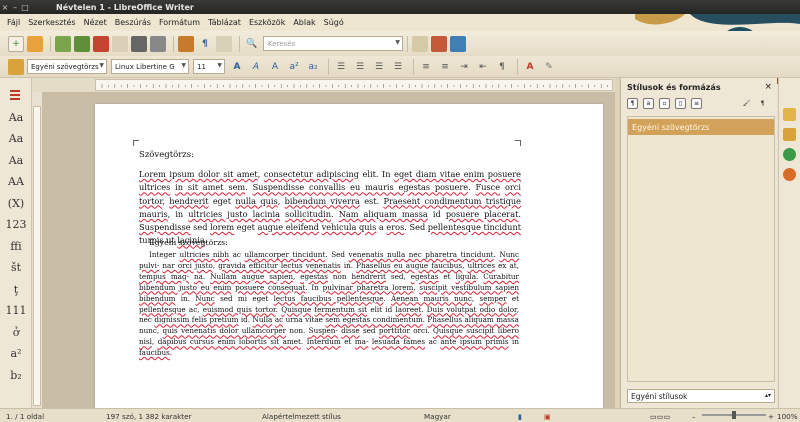  What do you see at coordinates (333, 43) in the screenshot?
I see `search-input: Keresés ▼` at bounding box center [333, 43].